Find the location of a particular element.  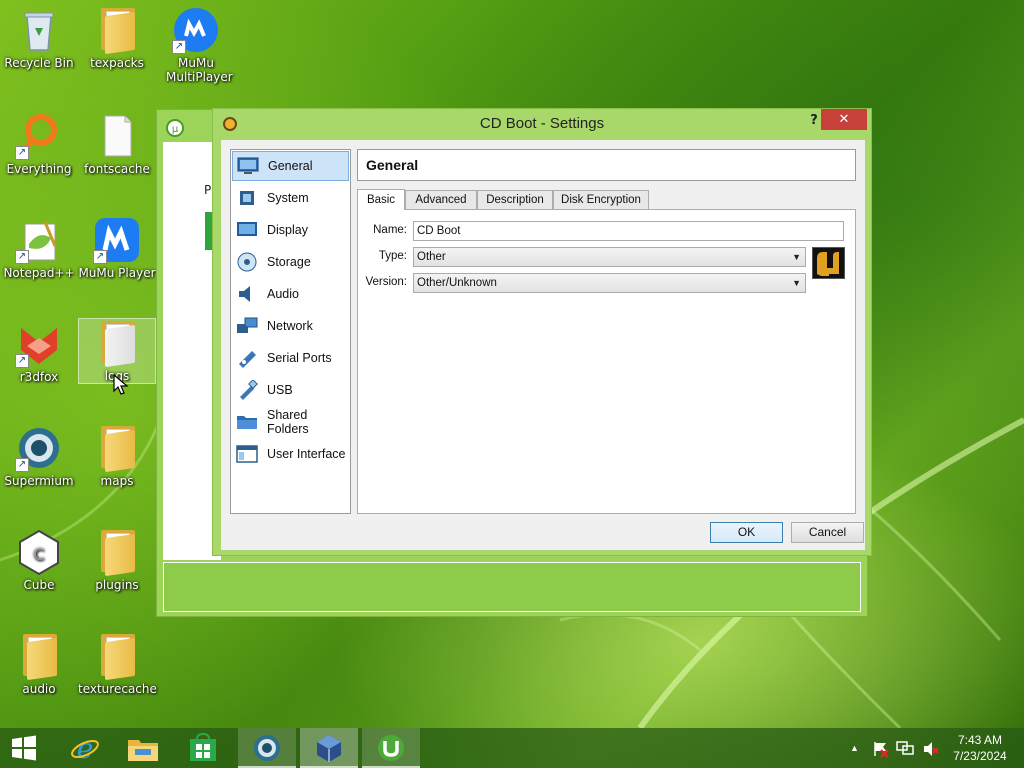

speaker-icon is located at coordinates (247, 294).